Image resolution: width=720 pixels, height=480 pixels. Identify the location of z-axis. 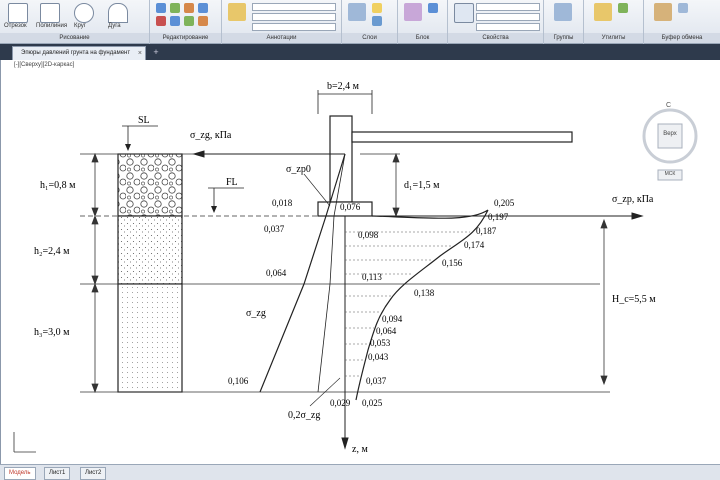
(345, 333).